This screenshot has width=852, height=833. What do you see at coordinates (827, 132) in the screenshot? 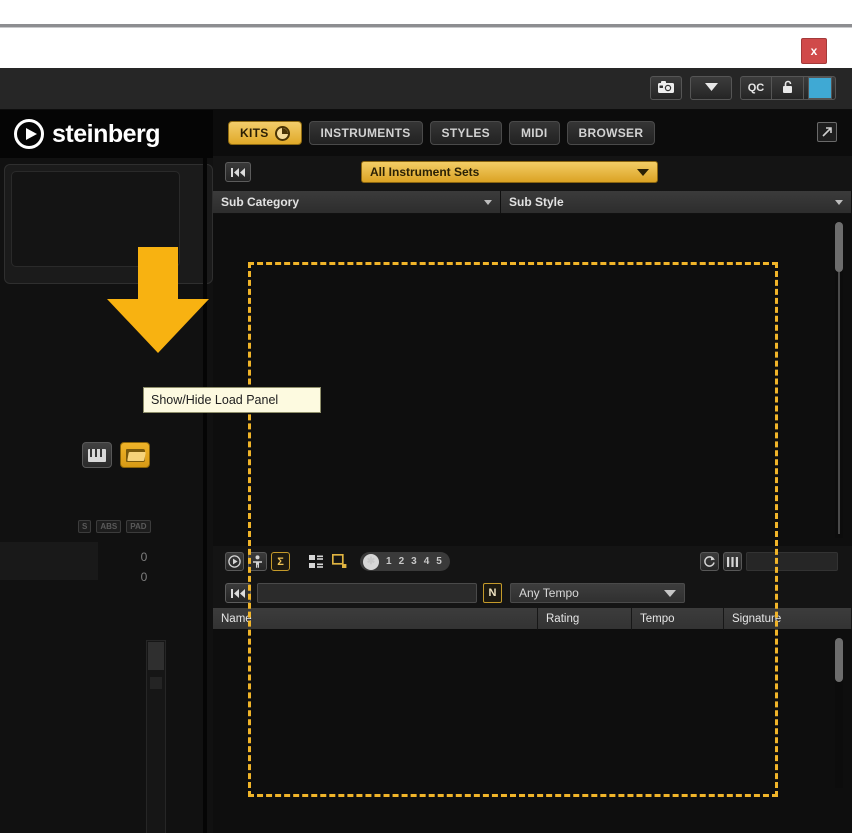
I see `expand-arrow-icon` at bounding box center [827, 132].